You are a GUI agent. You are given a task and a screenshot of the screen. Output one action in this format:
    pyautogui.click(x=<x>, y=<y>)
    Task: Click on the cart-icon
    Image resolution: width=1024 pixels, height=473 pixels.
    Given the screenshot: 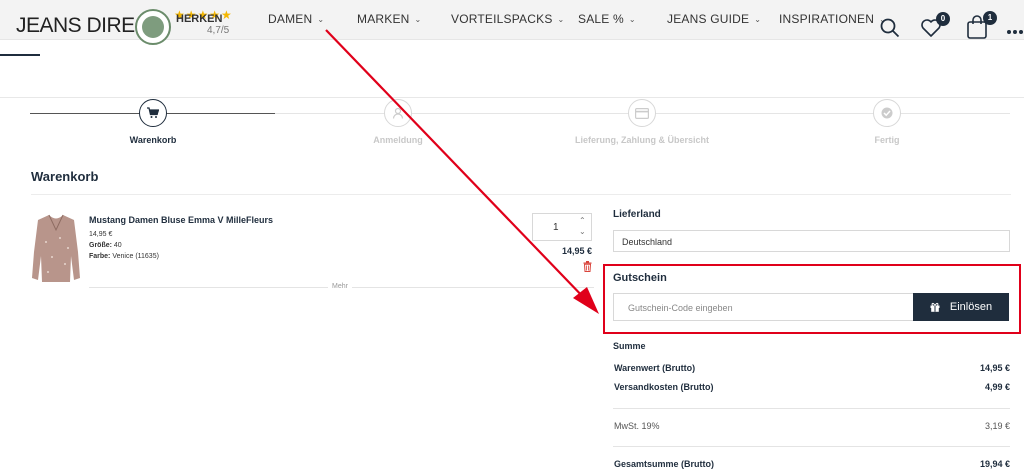 What is the action you would take?
    pyautogui.click(x=153, y=112)
    